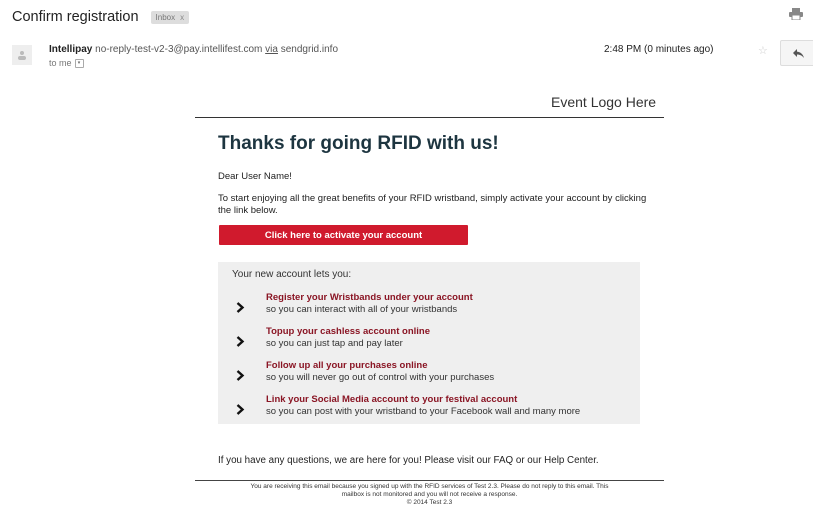  What do you see at coordinates (659, 49) in the screenshot?
I see `timestamp: 2:48 PM (0 minutes ago)` at bounding box center [659, 49].